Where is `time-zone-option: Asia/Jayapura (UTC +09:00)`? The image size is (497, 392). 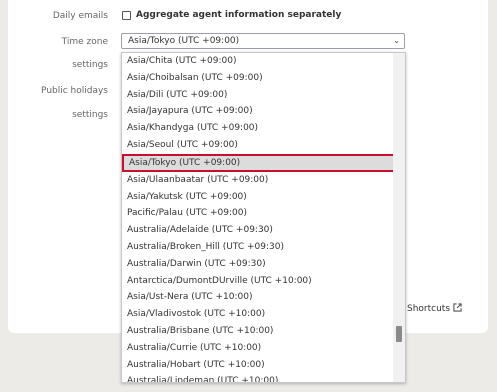
time-zone-option: Asia/Jayapura (UTC +09:00) is located at coordinates (263, 111).